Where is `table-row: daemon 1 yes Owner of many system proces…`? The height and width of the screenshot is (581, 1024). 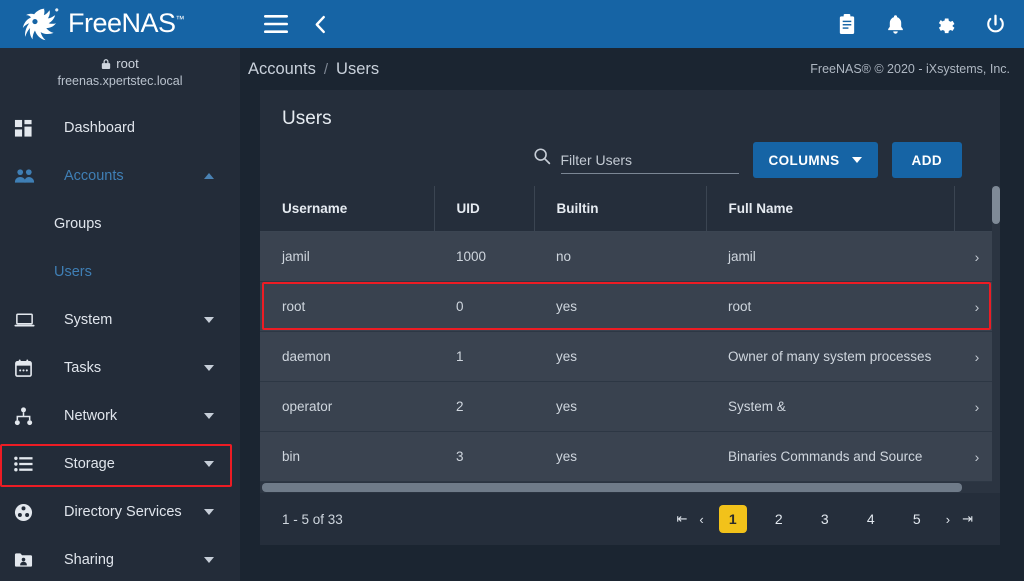
table-row: daemon 1 yes Owner of many system proces… is located at coordinates (630, 356).